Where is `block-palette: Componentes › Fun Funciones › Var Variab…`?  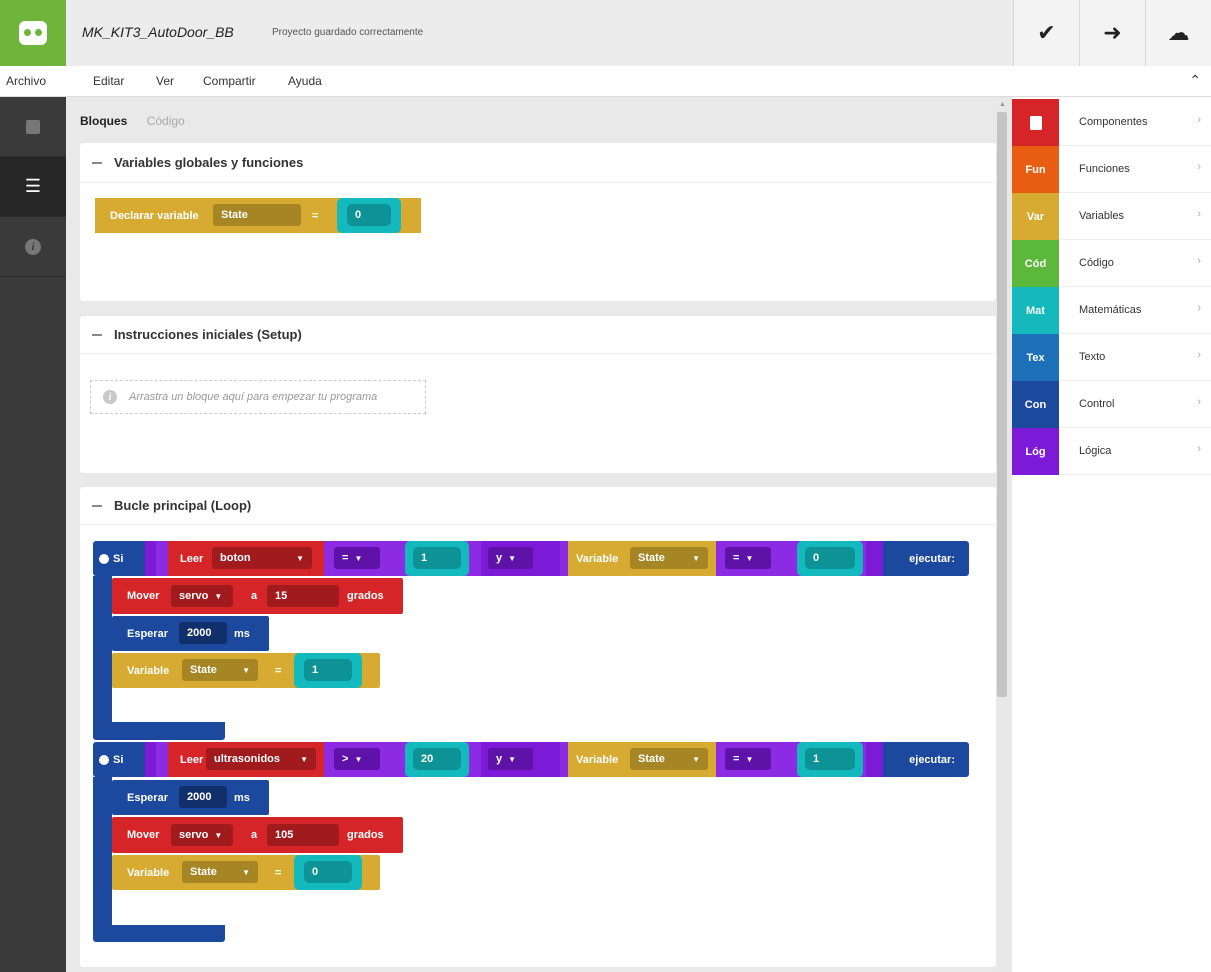
block-palette: Componentes › Fun Funciones › Var Variab… is located at coordinates (1111, 534).